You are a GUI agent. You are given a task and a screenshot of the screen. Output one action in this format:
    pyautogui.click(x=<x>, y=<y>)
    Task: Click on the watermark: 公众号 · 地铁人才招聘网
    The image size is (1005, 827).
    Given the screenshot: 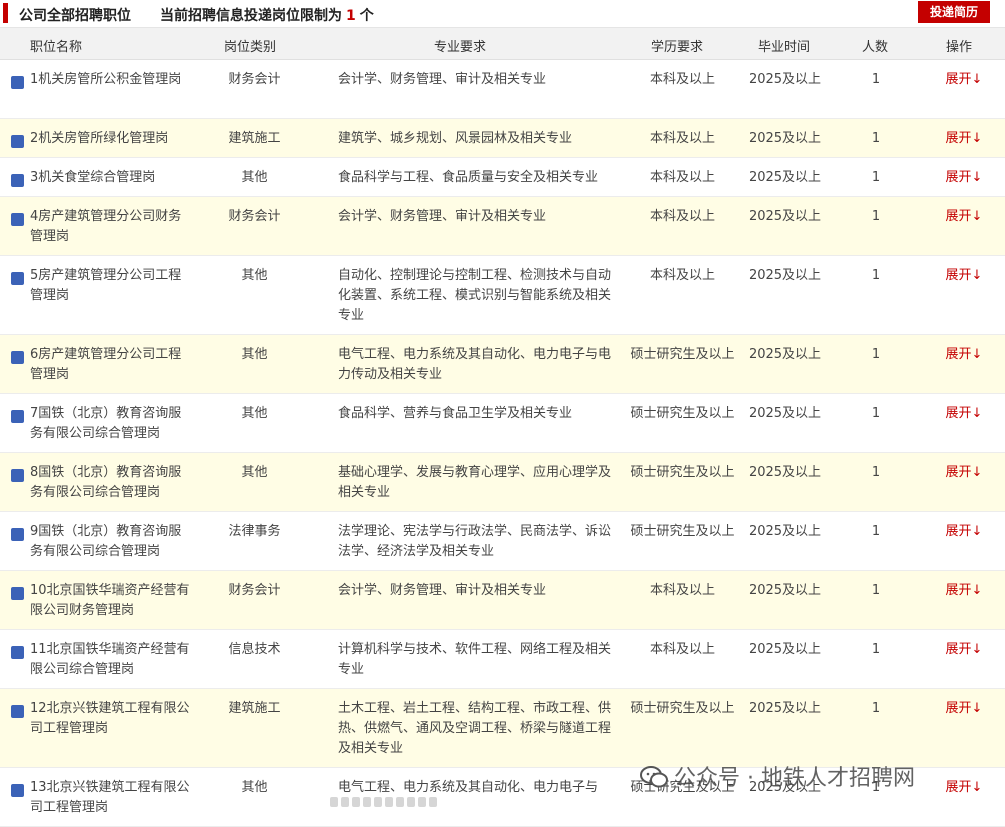 What is the action you would take?
    pyautogui.click(x=820, y=776)
    